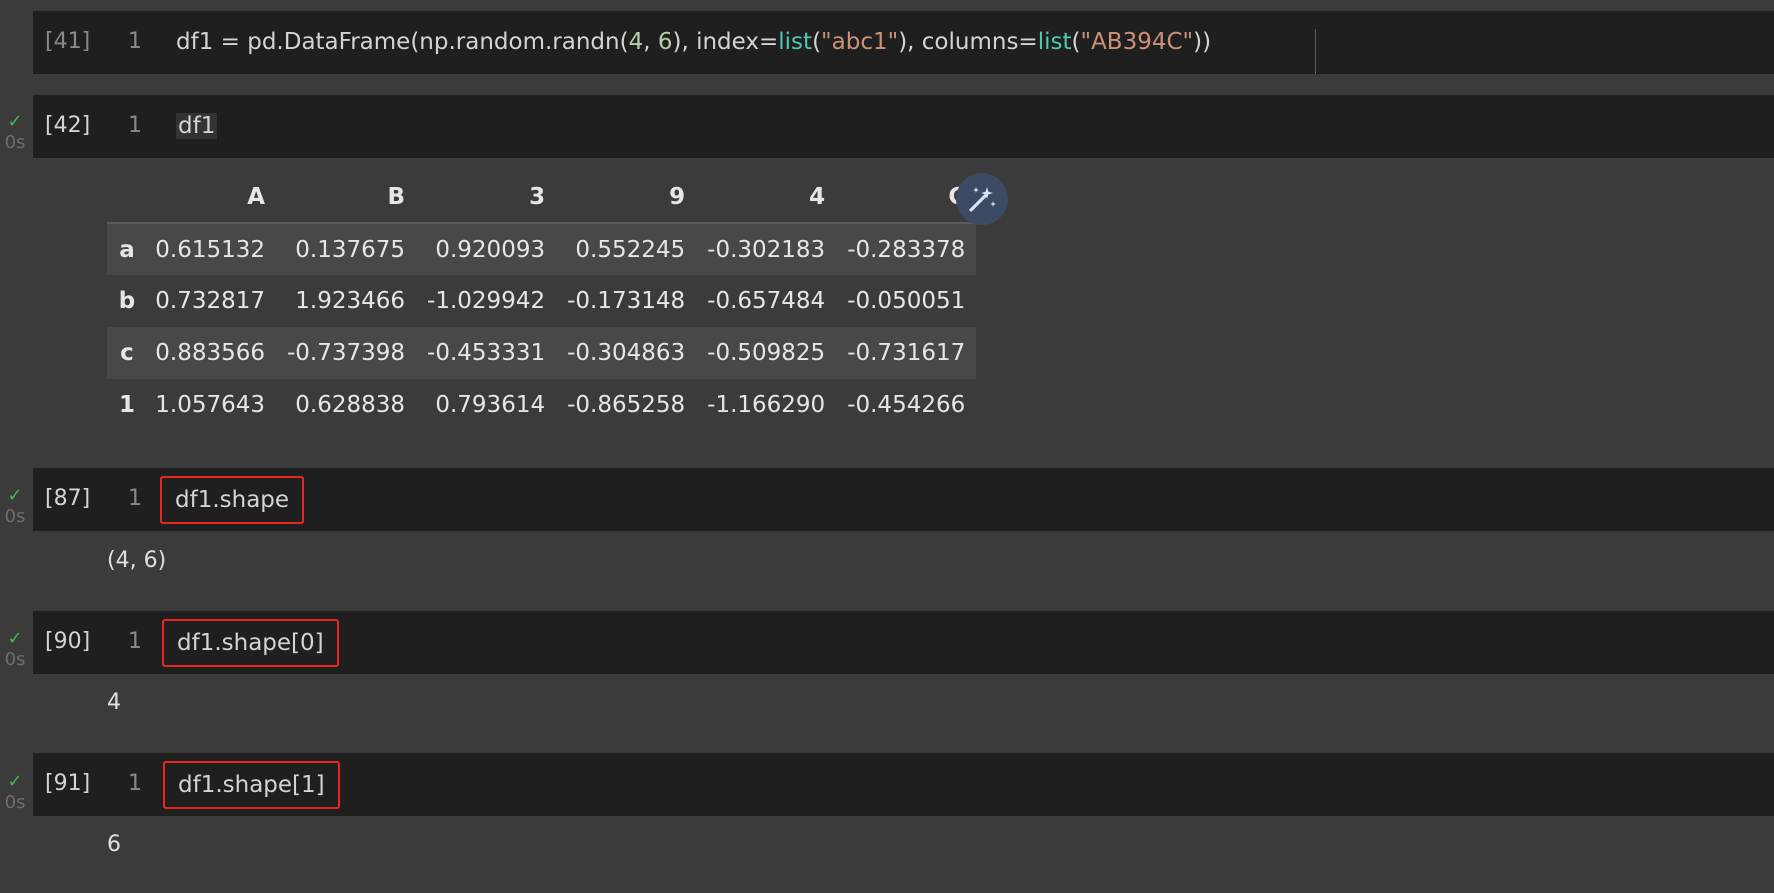  What do you see at coordinates (232, 500) in the screenshot?
I see `highlighted-code: df1.shape` at bounding box center [232, 500].